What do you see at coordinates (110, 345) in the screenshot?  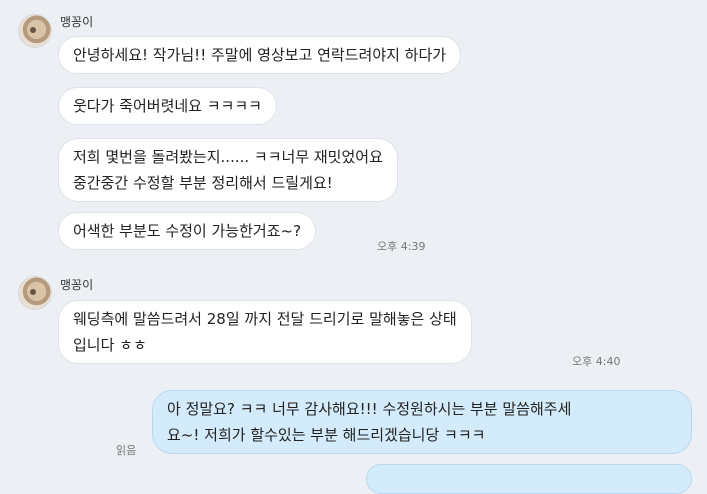 I see `message-text: 입니다 ㅎㅎ` at bounding box center [110, 345].